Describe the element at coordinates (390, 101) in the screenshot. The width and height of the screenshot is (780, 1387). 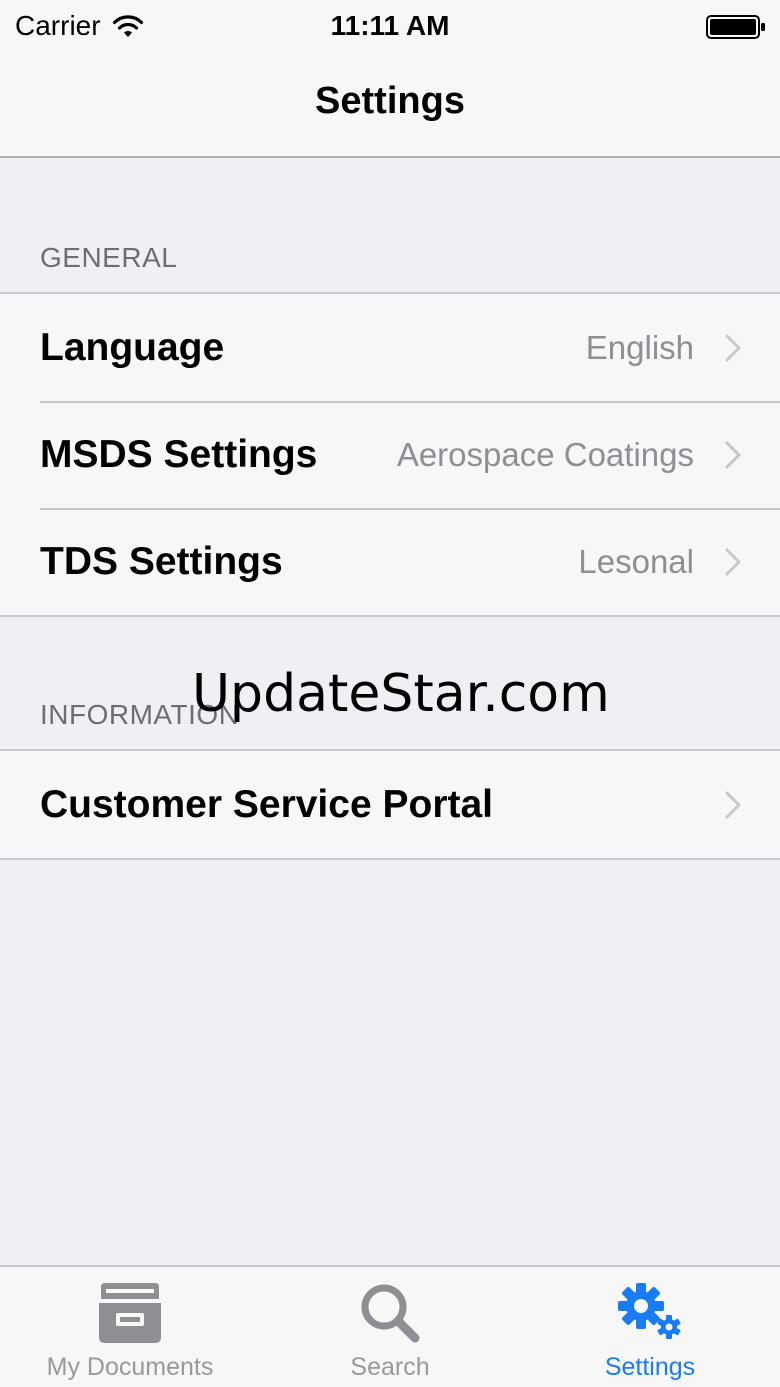
I see `page-title: Settings` at that location.